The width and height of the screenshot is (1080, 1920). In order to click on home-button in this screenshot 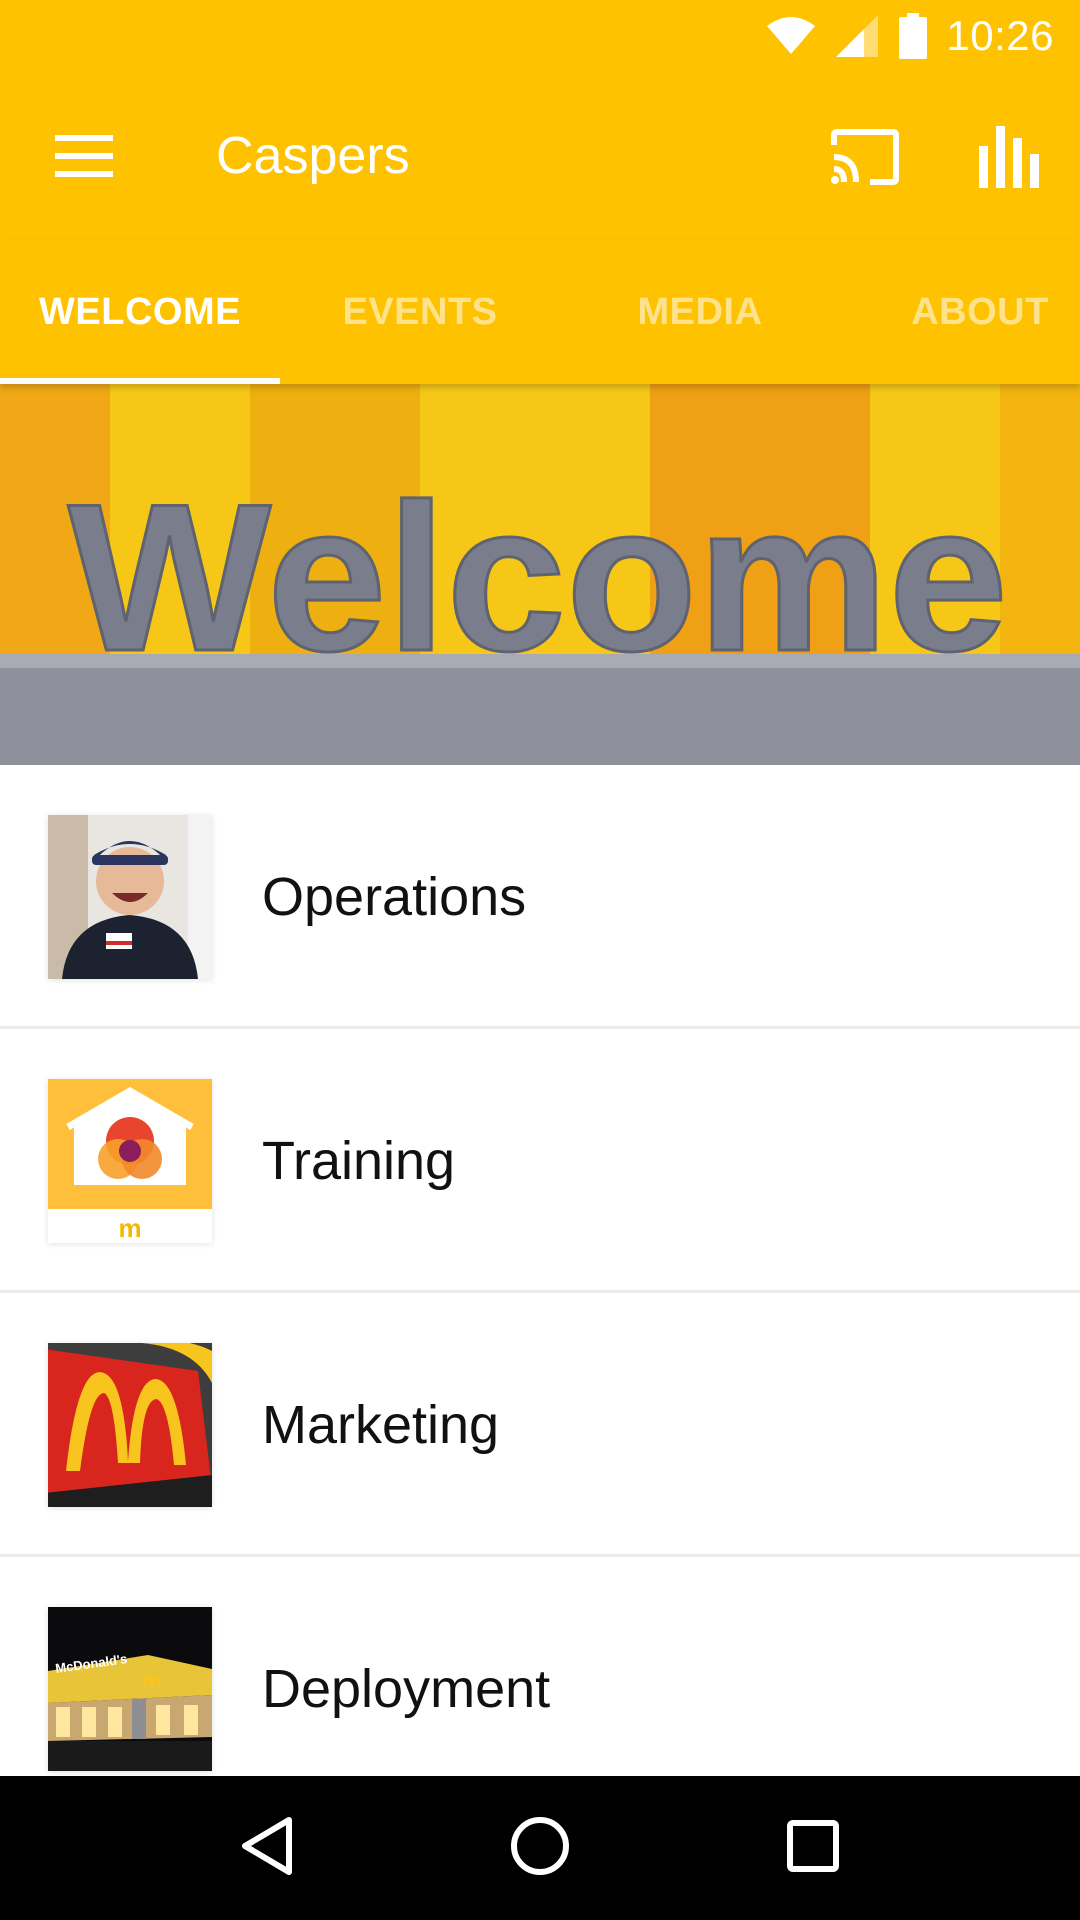, I will do `click(540, 1848)`.